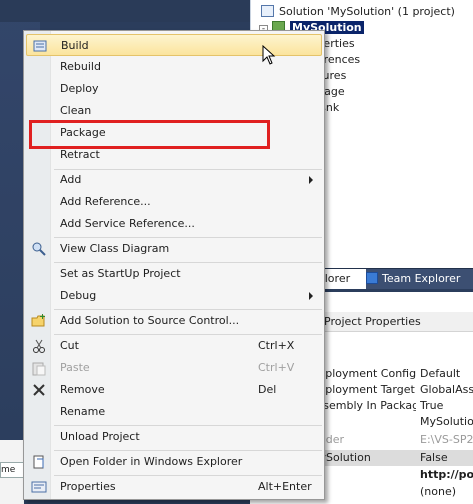 The width and height of the screenshot is (473, 504). I want to click on menu-label: Set as StartUp Project, so click(120, 273).